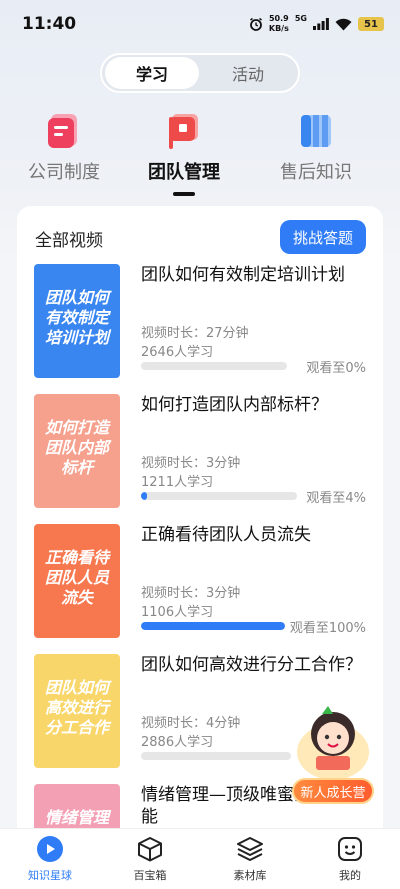 This screenshot has width=400, height=889. What do you see at coordinates (150, 875) in the screenshot?
I see `nav-label: 百宝箱` at bounding box center [150, 875].